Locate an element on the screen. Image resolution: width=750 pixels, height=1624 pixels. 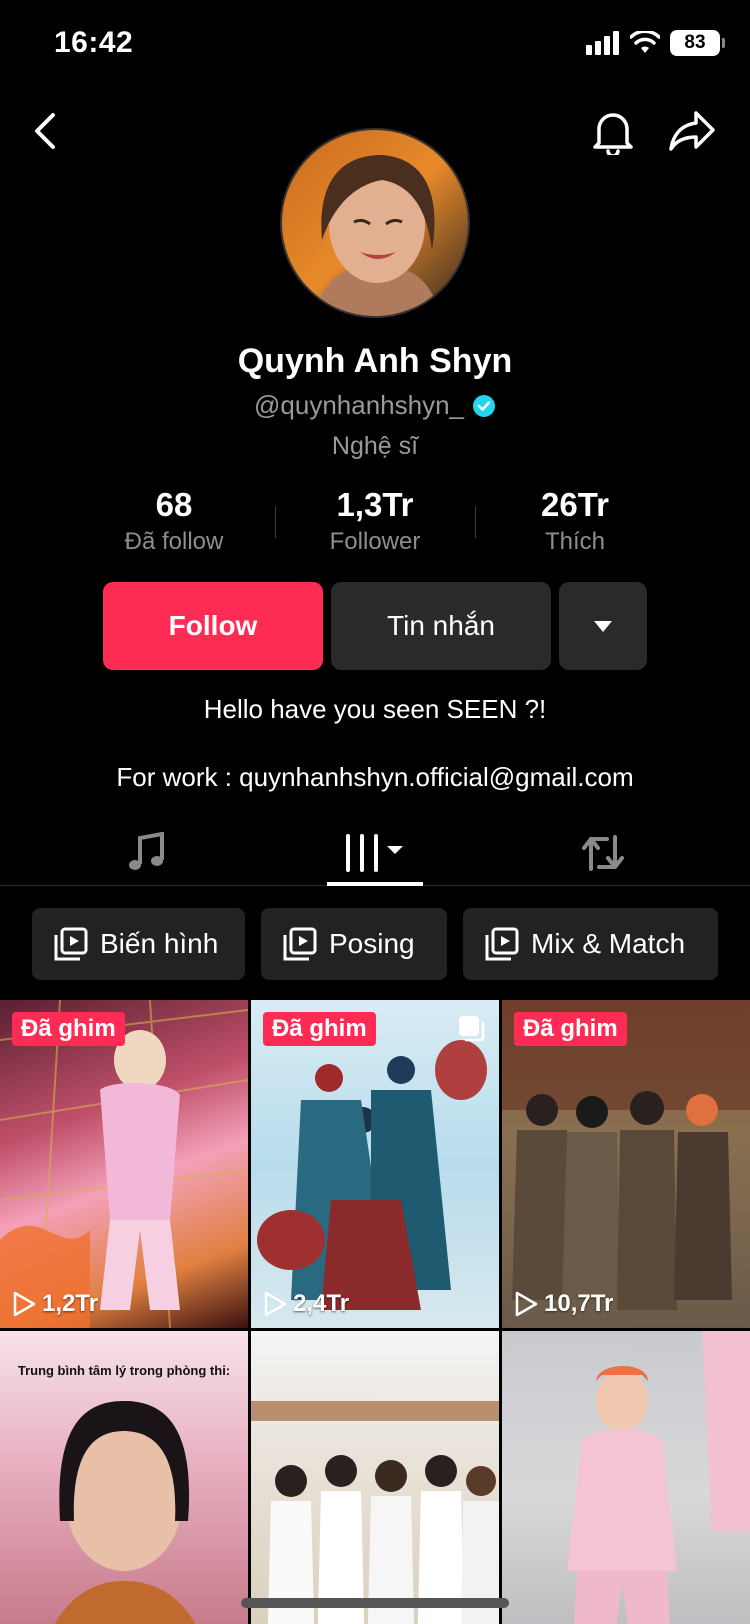
avatar-image is located at coordinates (375, 223).